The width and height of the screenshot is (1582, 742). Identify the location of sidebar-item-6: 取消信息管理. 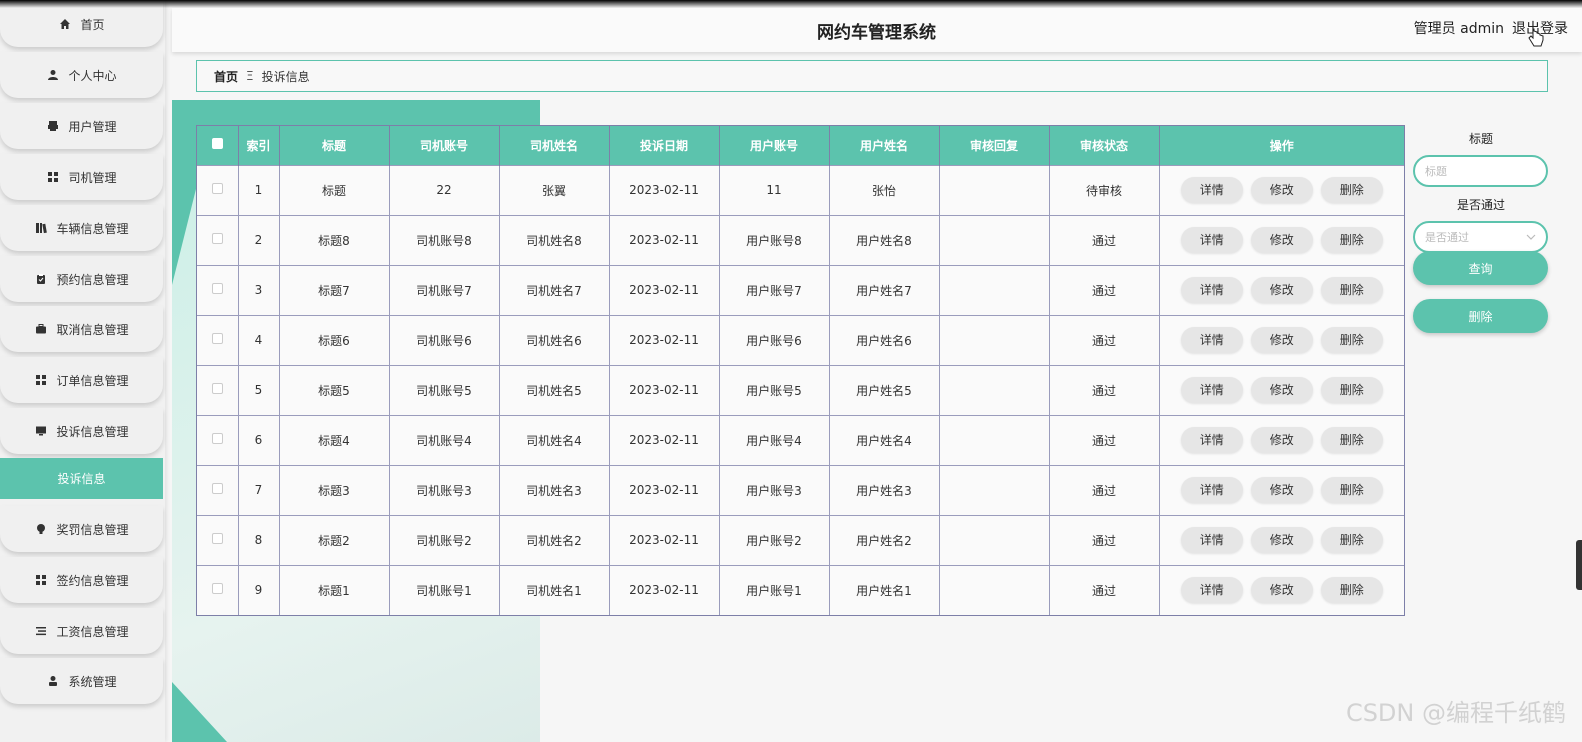
(81, 329).